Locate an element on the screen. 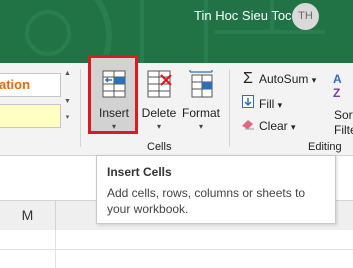 The image size is (353, 268). sort-az-icon: A Z is located at coordinates (337, 86).